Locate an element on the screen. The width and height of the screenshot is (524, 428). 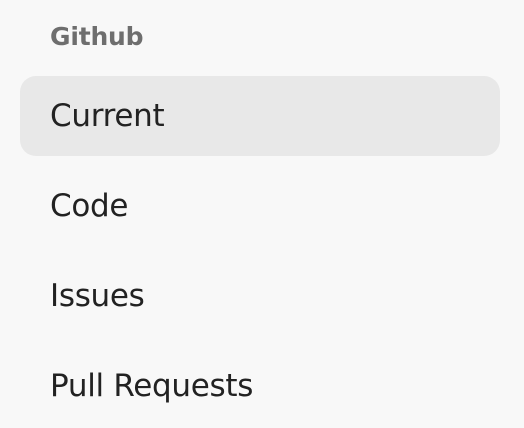
section-header-github: Github is located at coordinates (97, 36).